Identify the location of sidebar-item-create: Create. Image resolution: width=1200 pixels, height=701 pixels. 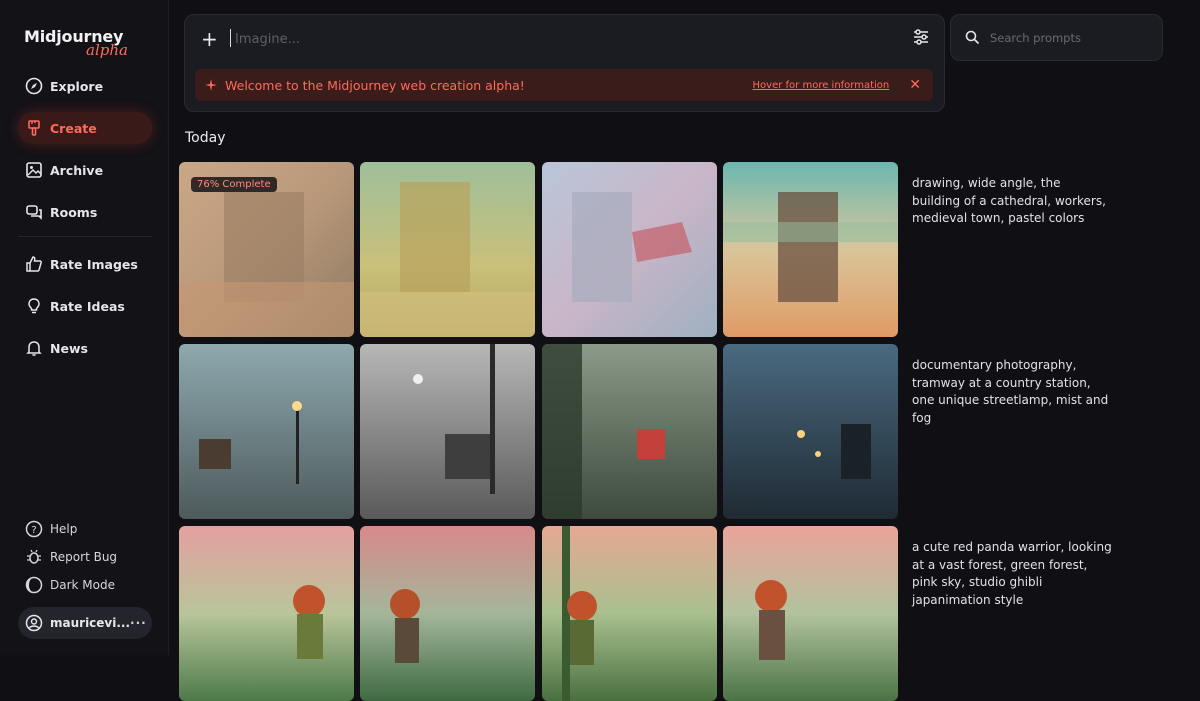
(85, 128).